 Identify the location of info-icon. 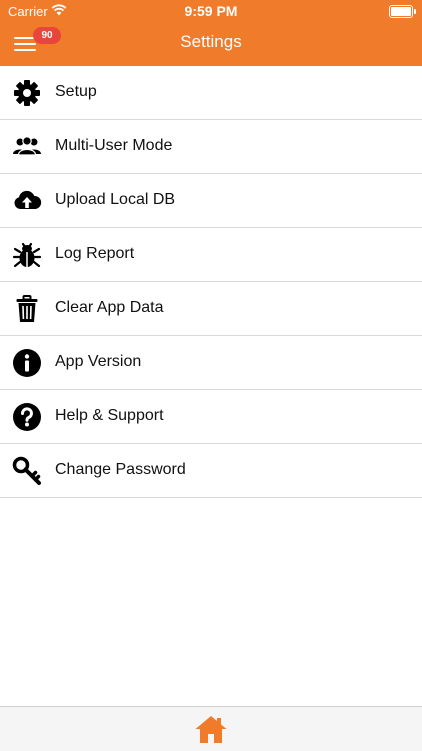
(27, 363).